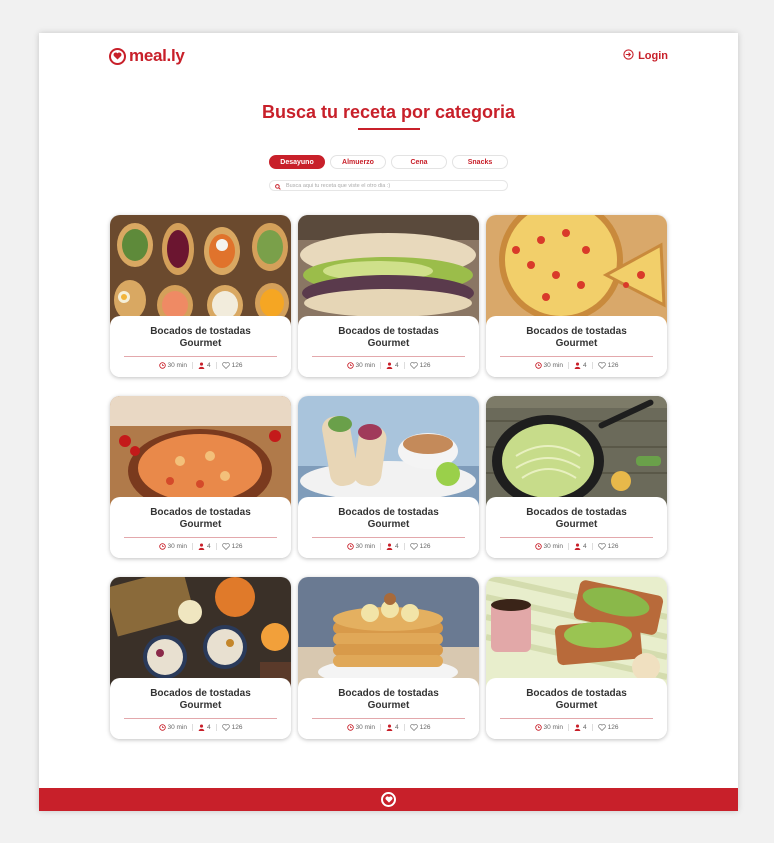 The width and height of the screenshot is (774, 843). Describe the element at coordinates (576, 452) in the screenshot. I see `recipe-image-zucchini-noodles` at that location.